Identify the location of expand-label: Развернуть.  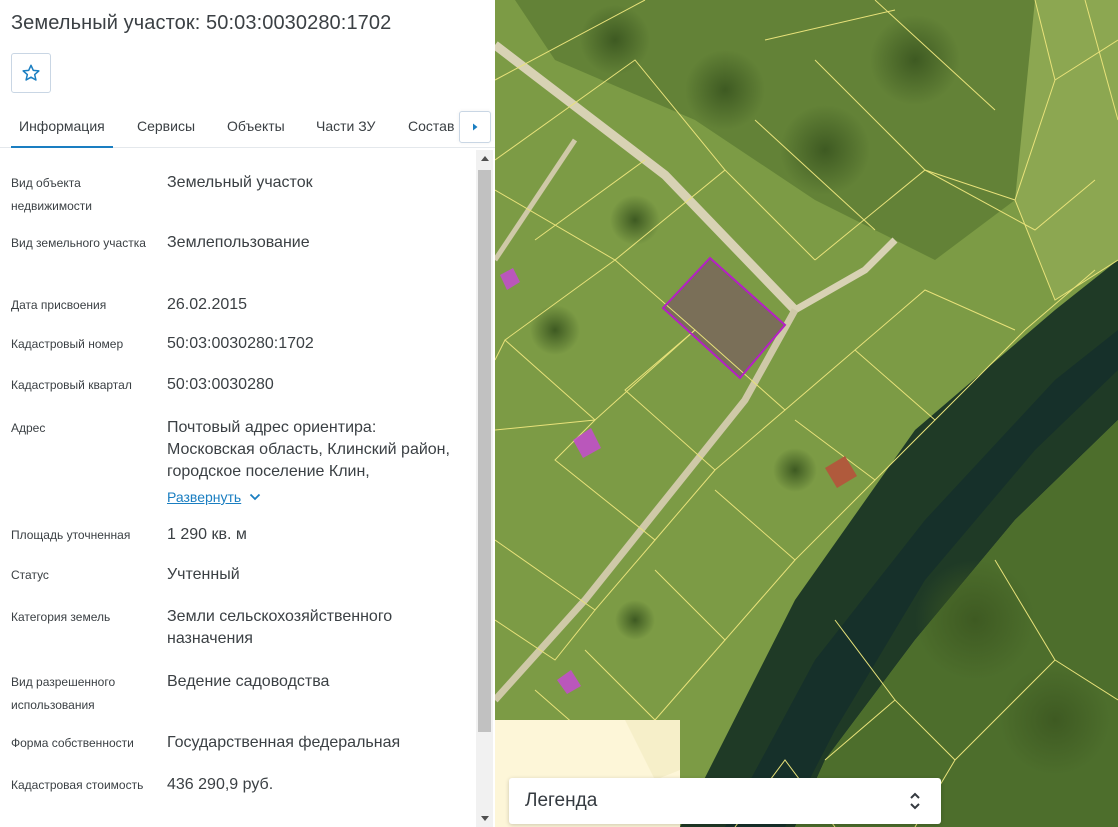
(204, 497).